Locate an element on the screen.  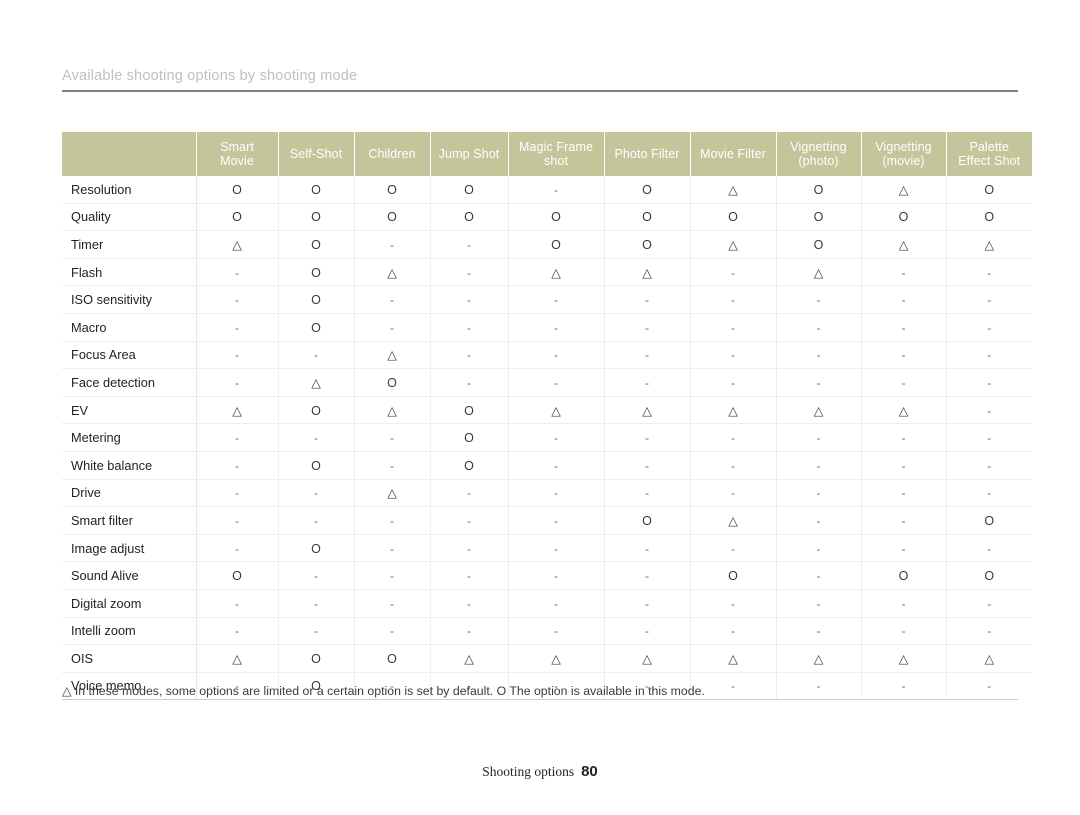
table-row: White balance - O - O - - - - - - is located at coordinates (547, 465).